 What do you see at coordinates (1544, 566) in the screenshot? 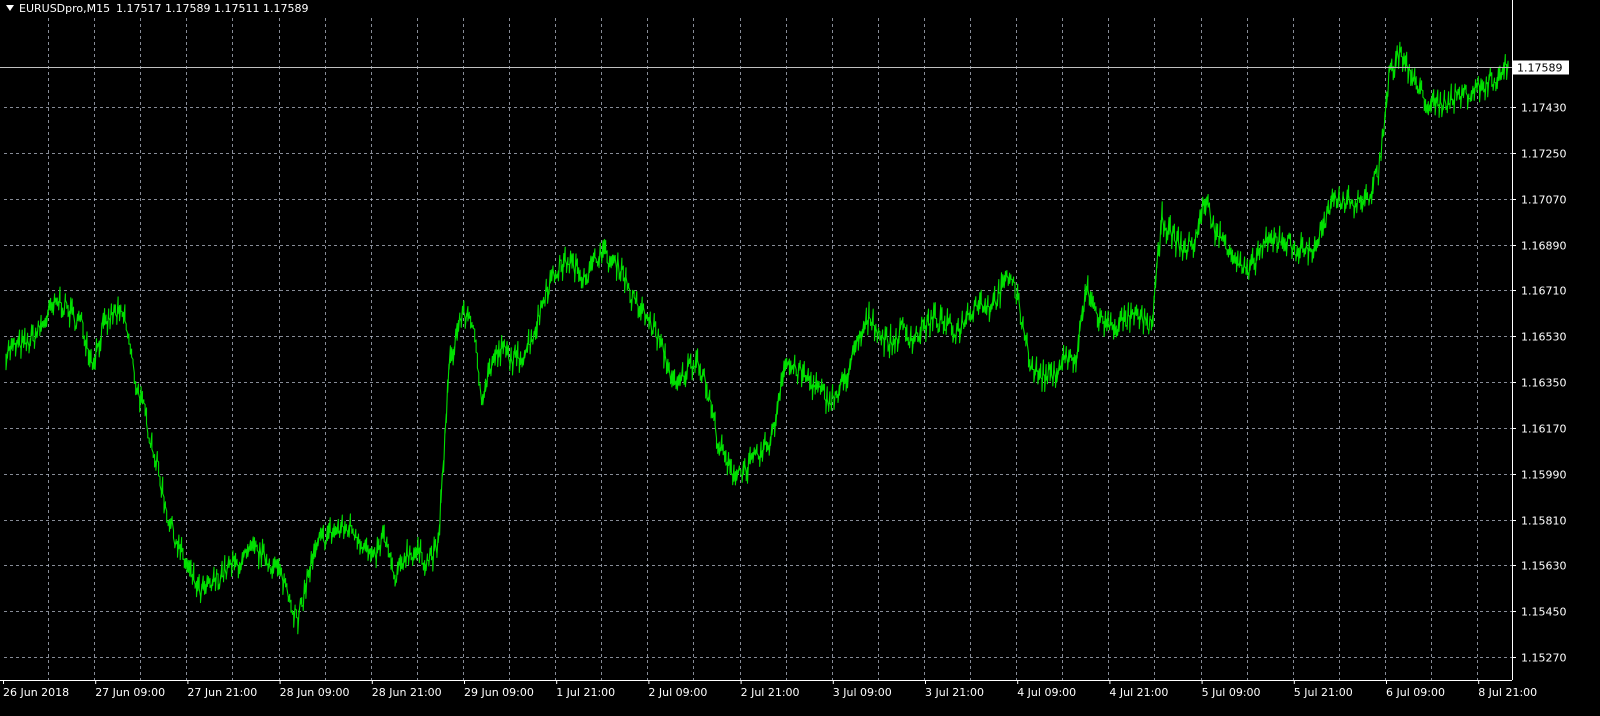
I see `y-tick-label: 1.15630` at bounding box center [1544, 566].